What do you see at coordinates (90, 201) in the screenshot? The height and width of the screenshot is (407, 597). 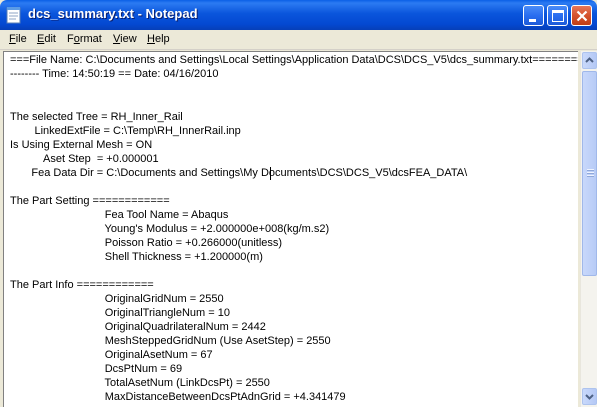 I see `text-line: The Part Setting ============` at bounding box center [90, 201].